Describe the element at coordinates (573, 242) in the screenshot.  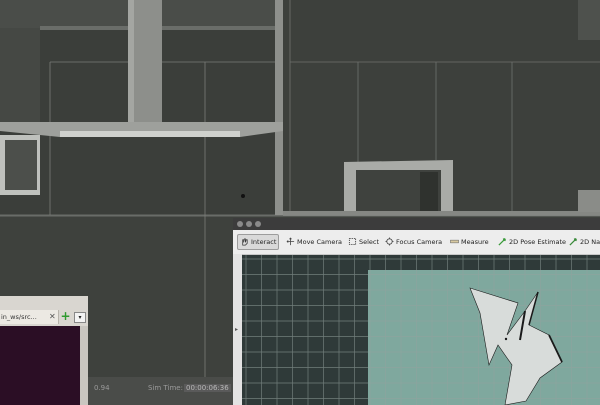
I see `nav-goal-icon` at that location.